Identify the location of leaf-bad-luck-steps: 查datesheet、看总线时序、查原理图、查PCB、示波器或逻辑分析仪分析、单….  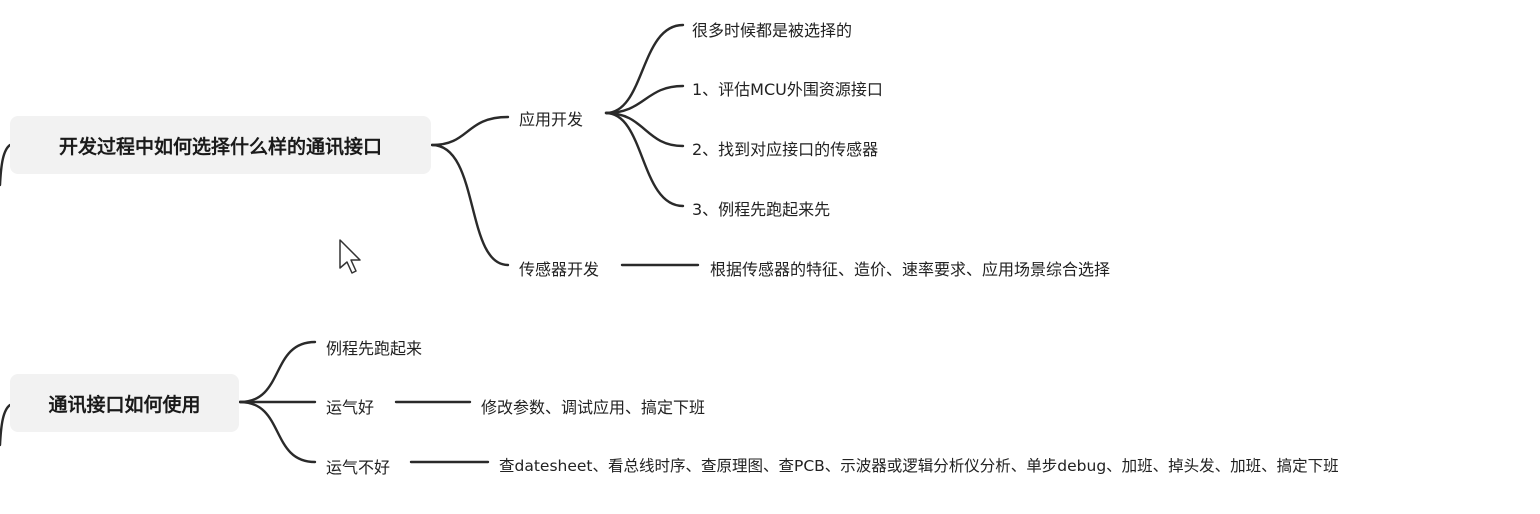
(919, 465).